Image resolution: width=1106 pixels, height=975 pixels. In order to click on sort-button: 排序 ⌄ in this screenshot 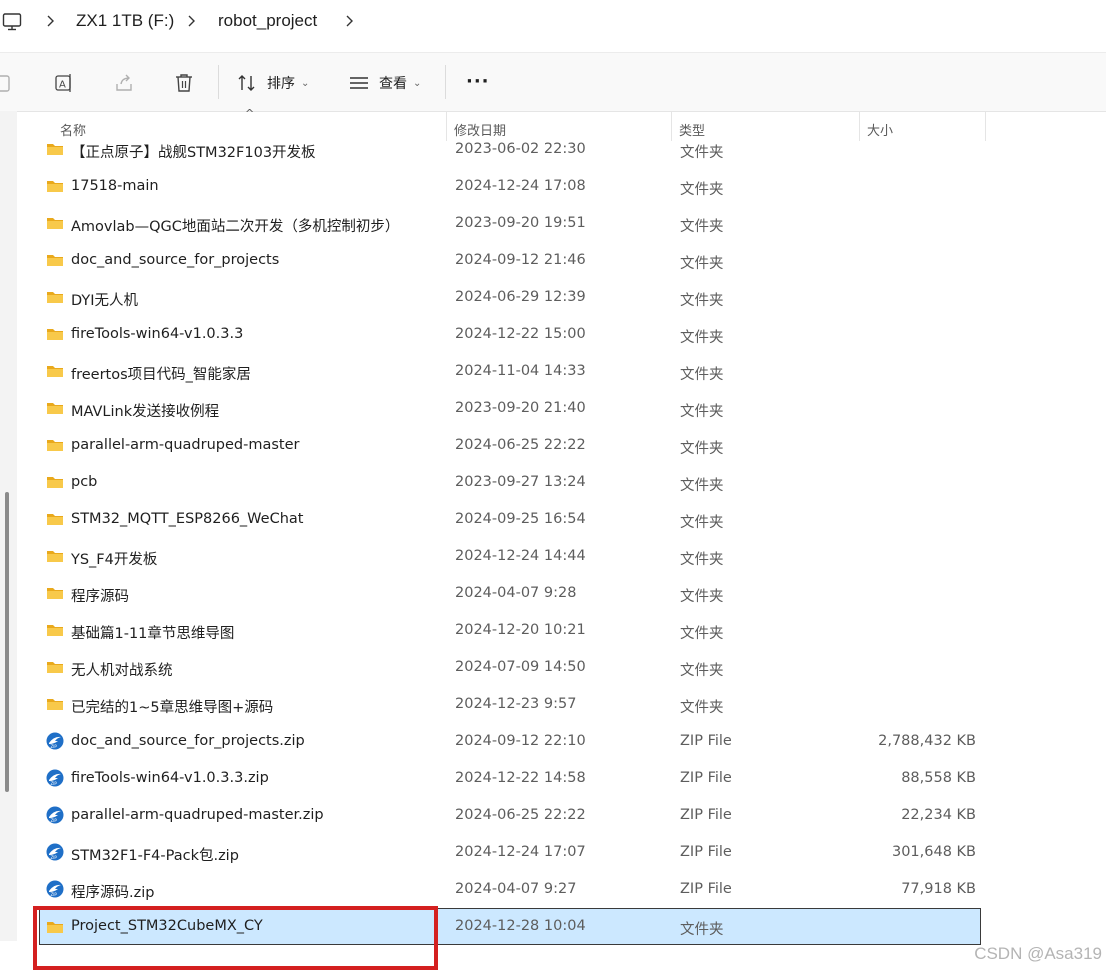, I will do `click(272, 83)`.